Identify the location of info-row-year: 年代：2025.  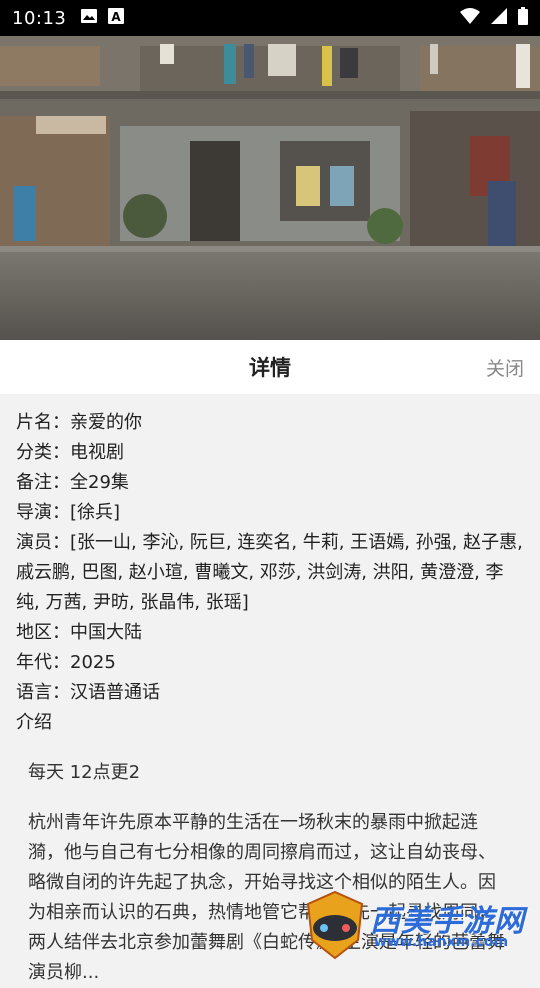
(270, 663).